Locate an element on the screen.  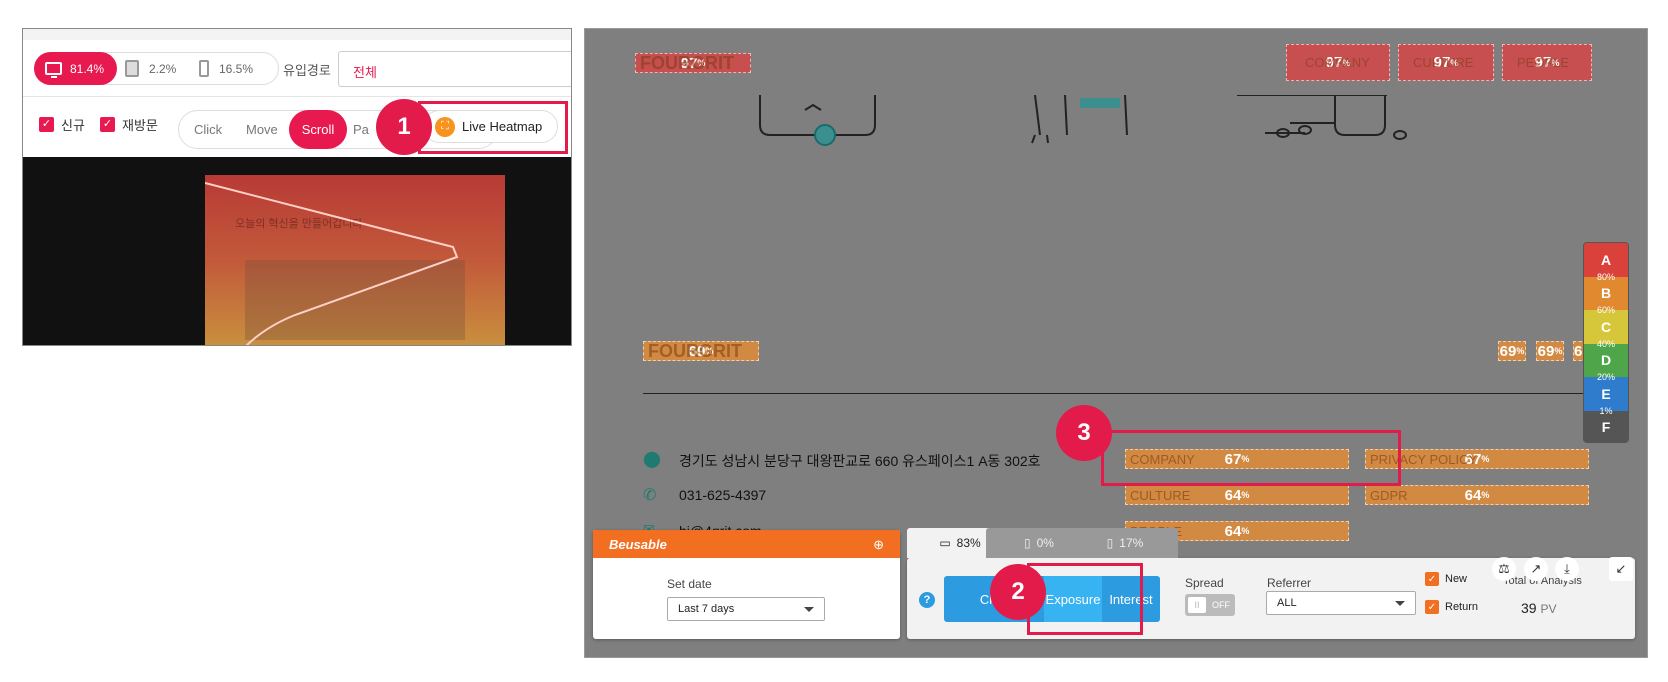
mode-move: Move is located at coordinates (262, 129).